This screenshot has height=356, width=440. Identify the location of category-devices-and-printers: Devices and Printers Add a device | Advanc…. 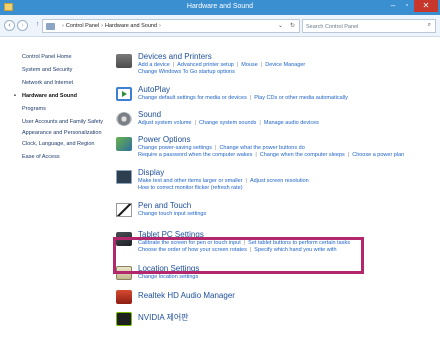
(275, 68).